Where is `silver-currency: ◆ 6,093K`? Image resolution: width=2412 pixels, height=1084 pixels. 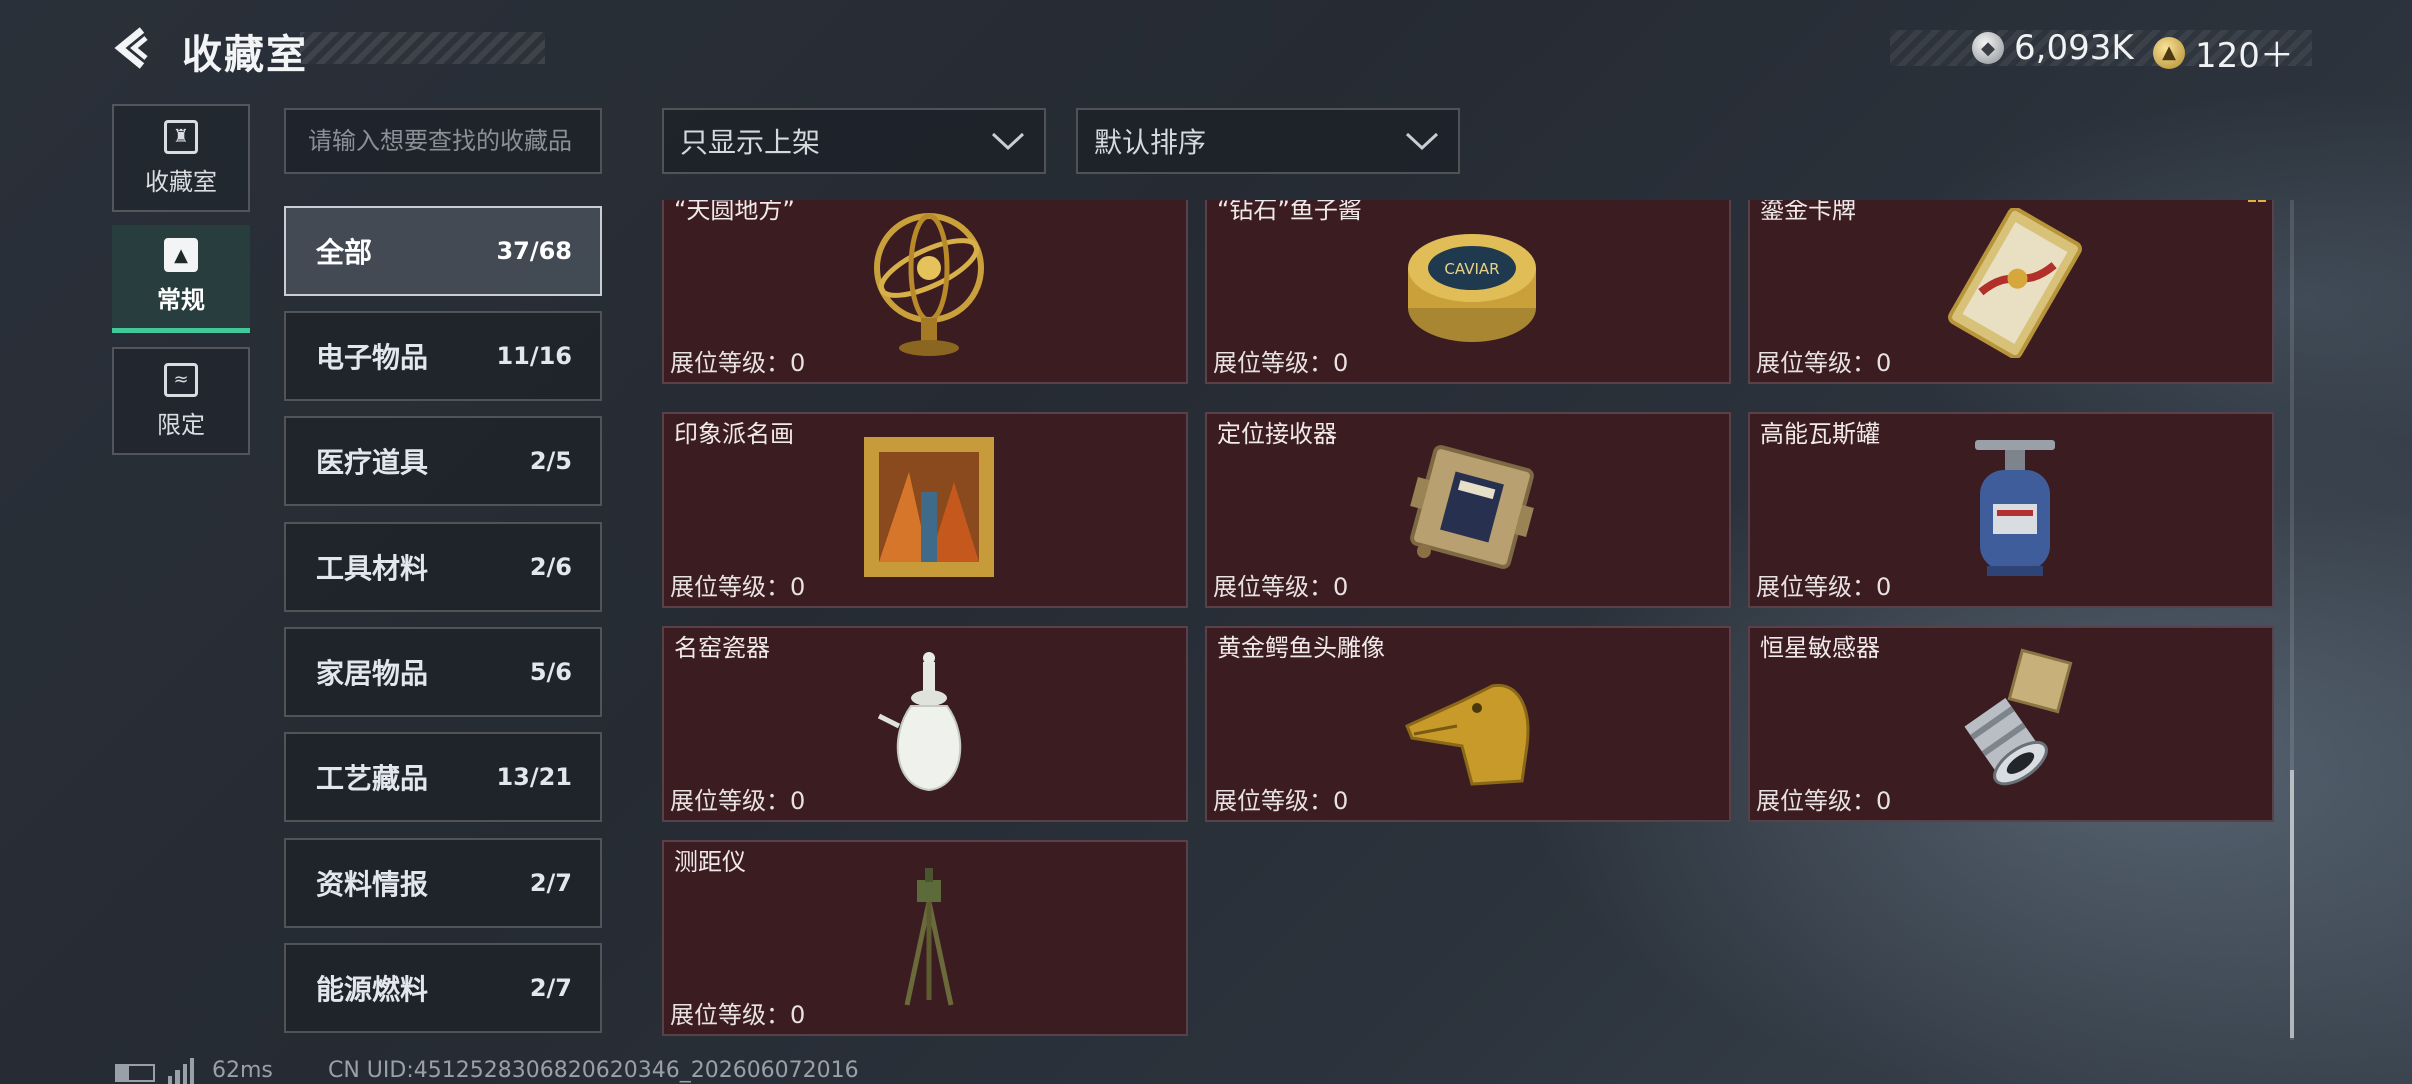
silver-currency: ◆ 6,093K is located at coordinates (2053, 48).